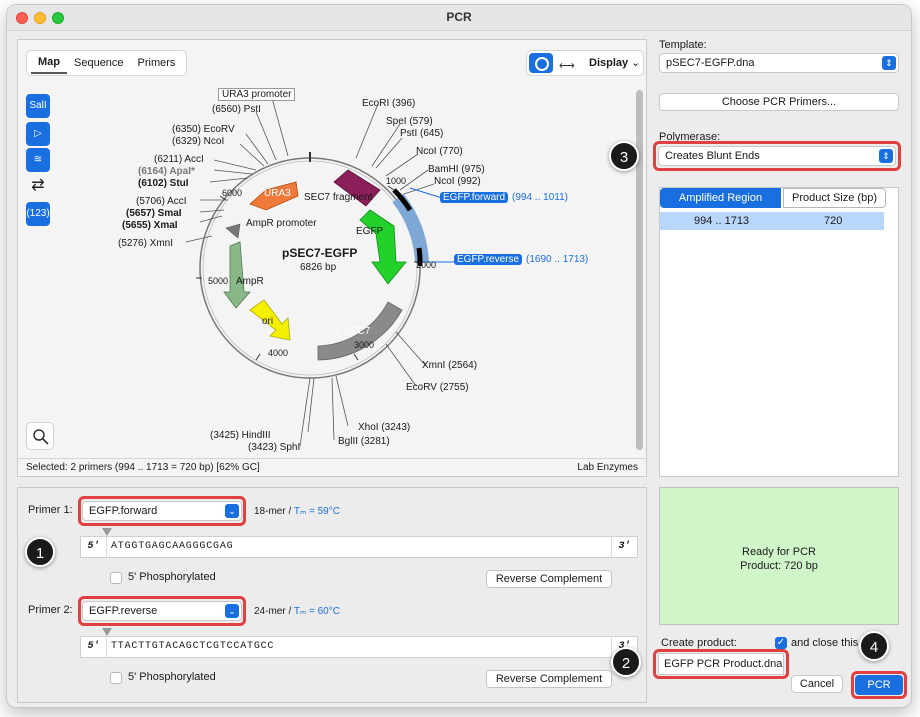 This screenshot has height=717, width=920. Describe the element at coordinates (426, 193) in the screenshot. I see `forward-primer-connector` at that location.